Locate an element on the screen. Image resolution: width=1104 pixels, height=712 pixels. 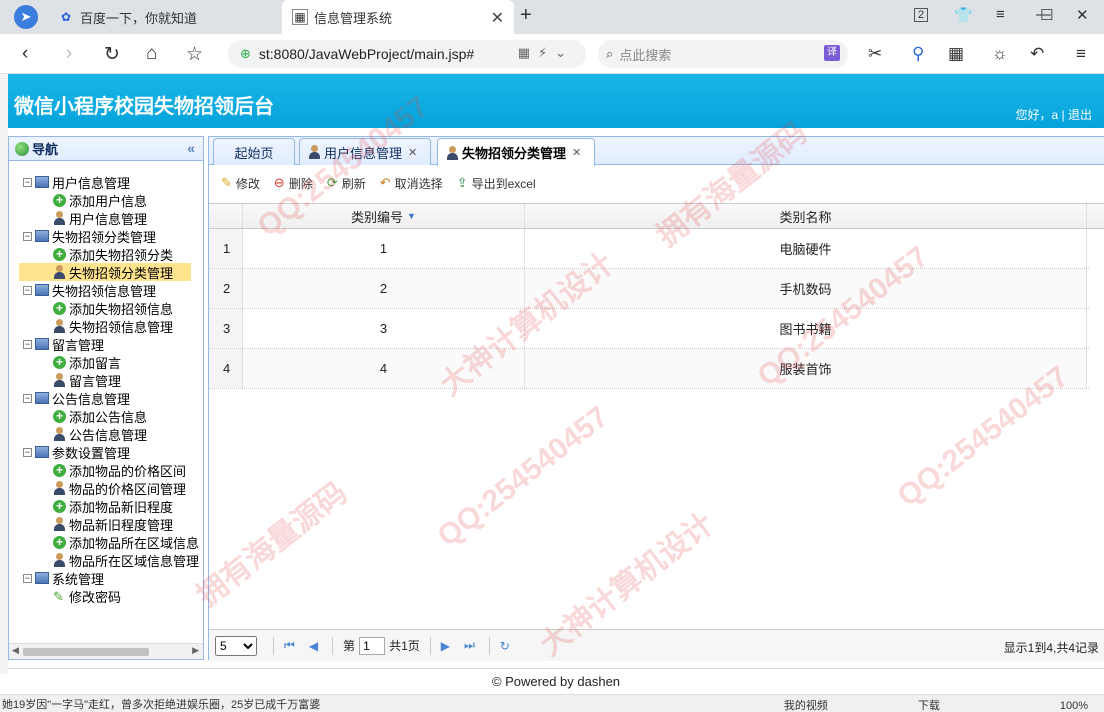
tree-folder-params: − 参数设置管理 is located at coordinates (76, 452).